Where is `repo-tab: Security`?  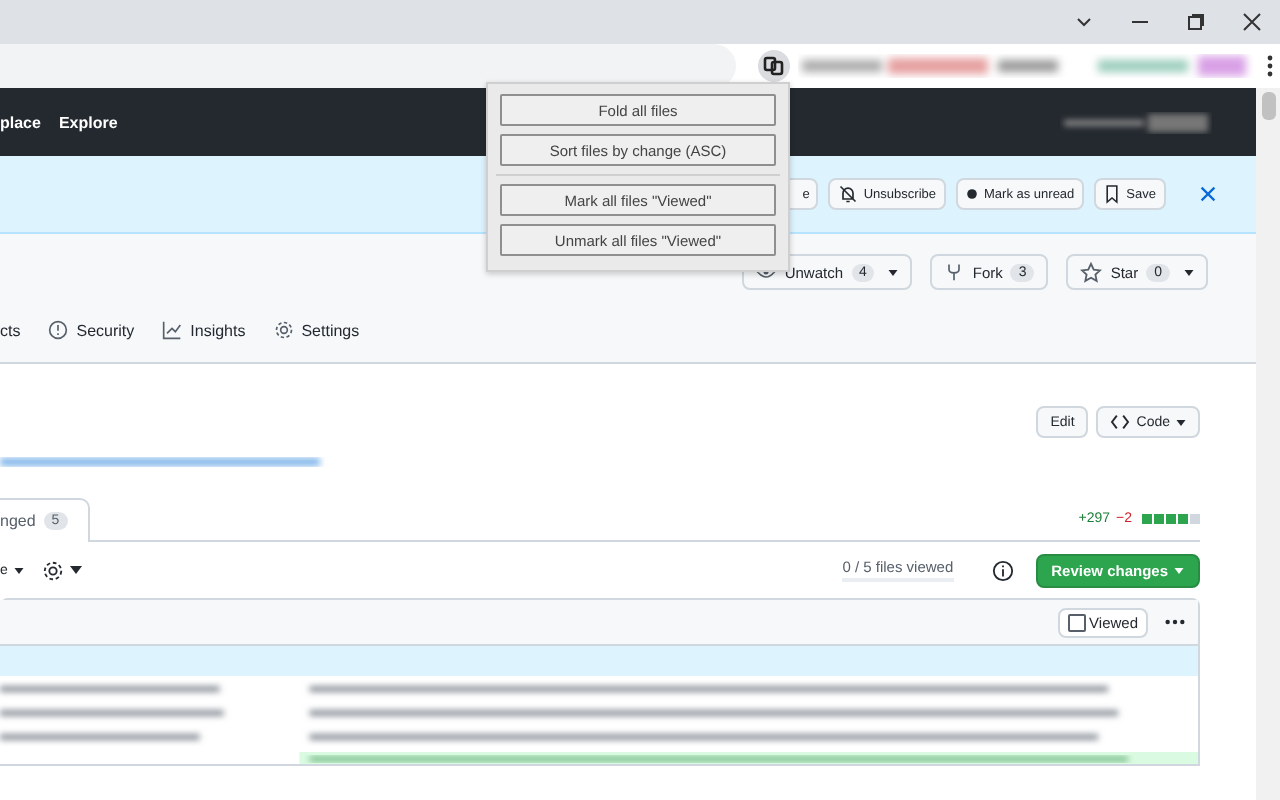
repo-tab: Security is located at coordinates (91, 330).